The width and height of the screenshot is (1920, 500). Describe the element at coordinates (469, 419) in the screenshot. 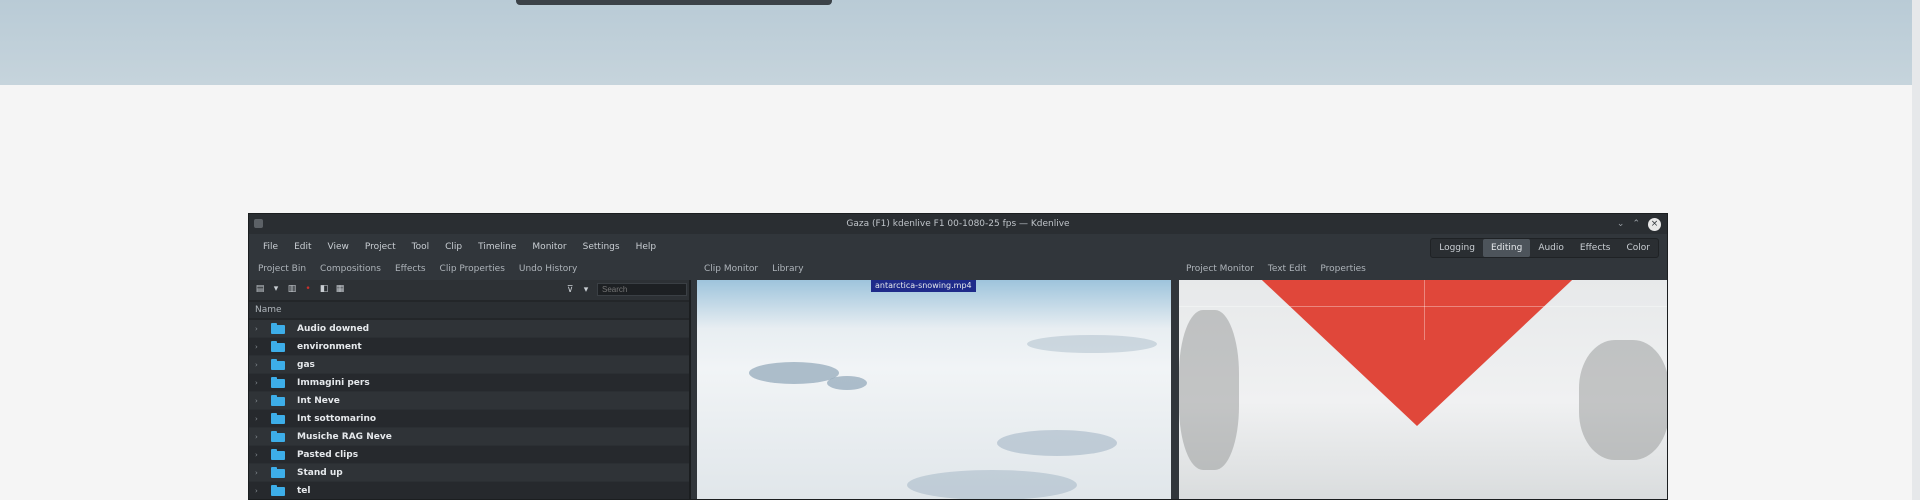

I see `list-item: › Int sottomarino` at that location.